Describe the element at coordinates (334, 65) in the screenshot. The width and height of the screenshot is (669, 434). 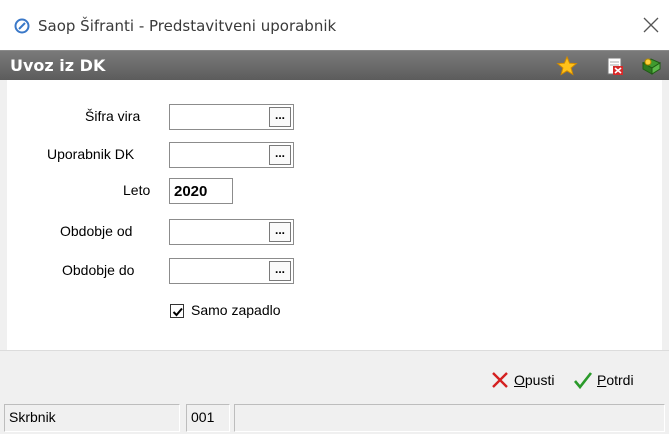
I see `form-header: Uvoz iz DK` at that location.